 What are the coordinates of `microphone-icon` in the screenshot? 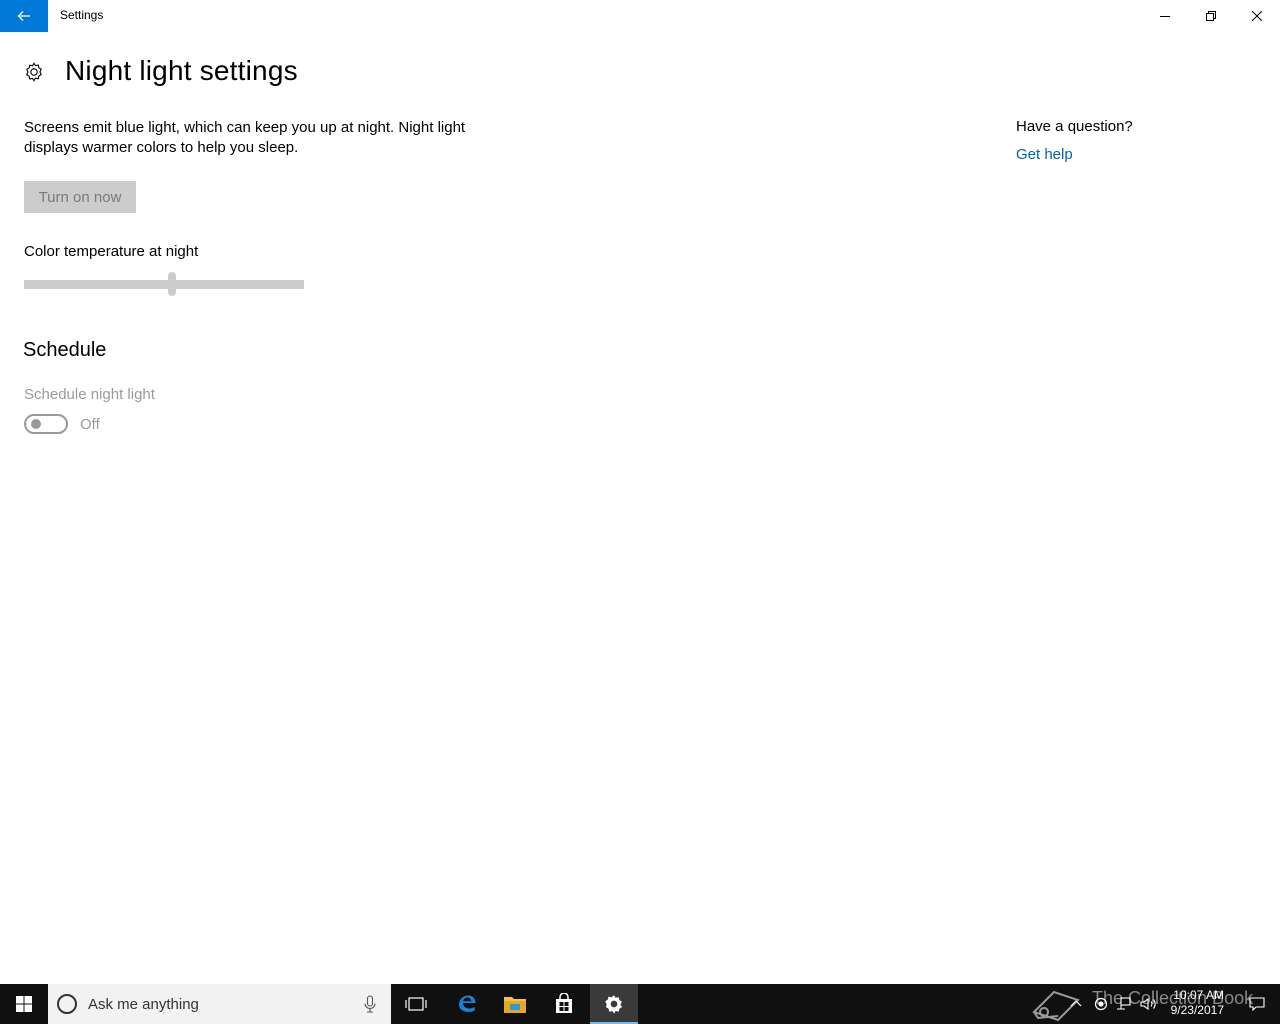 It's located at (370, 1004).